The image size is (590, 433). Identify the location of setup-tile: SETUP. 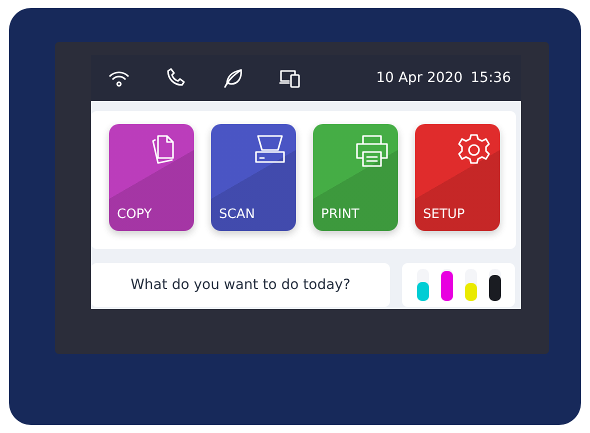
(457, 177).